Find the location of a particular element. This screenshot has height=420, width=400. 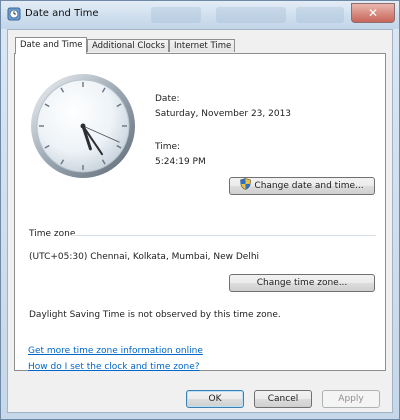

time-zone-group-divider is located at coordinates (223, 235).